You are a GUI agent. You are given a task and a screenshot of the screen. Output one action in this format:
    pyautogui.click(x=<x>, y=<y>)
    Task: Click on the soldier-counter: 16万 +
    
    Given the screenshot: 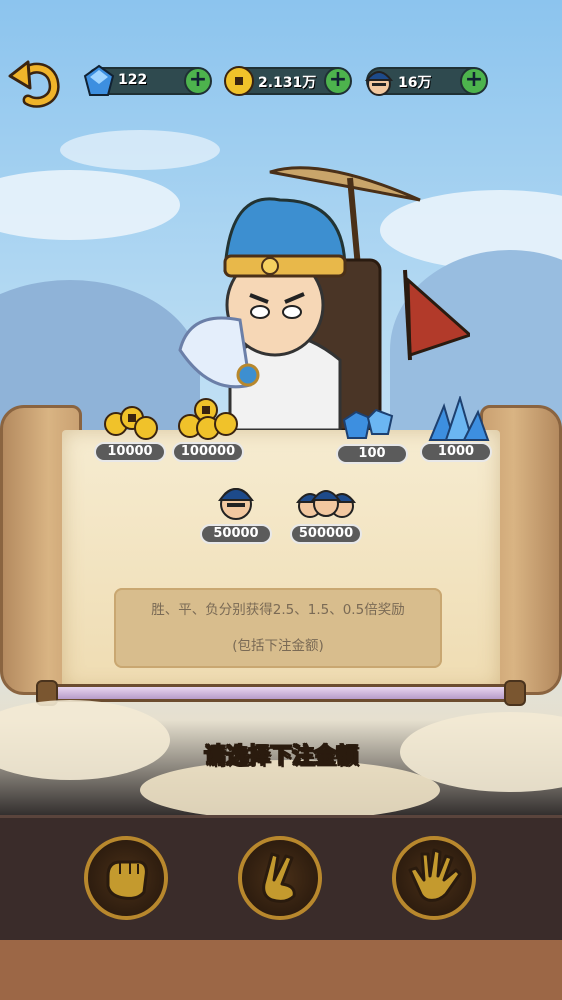 What is the action you would take?
    pyautogui.click(x=426, y=81)
    